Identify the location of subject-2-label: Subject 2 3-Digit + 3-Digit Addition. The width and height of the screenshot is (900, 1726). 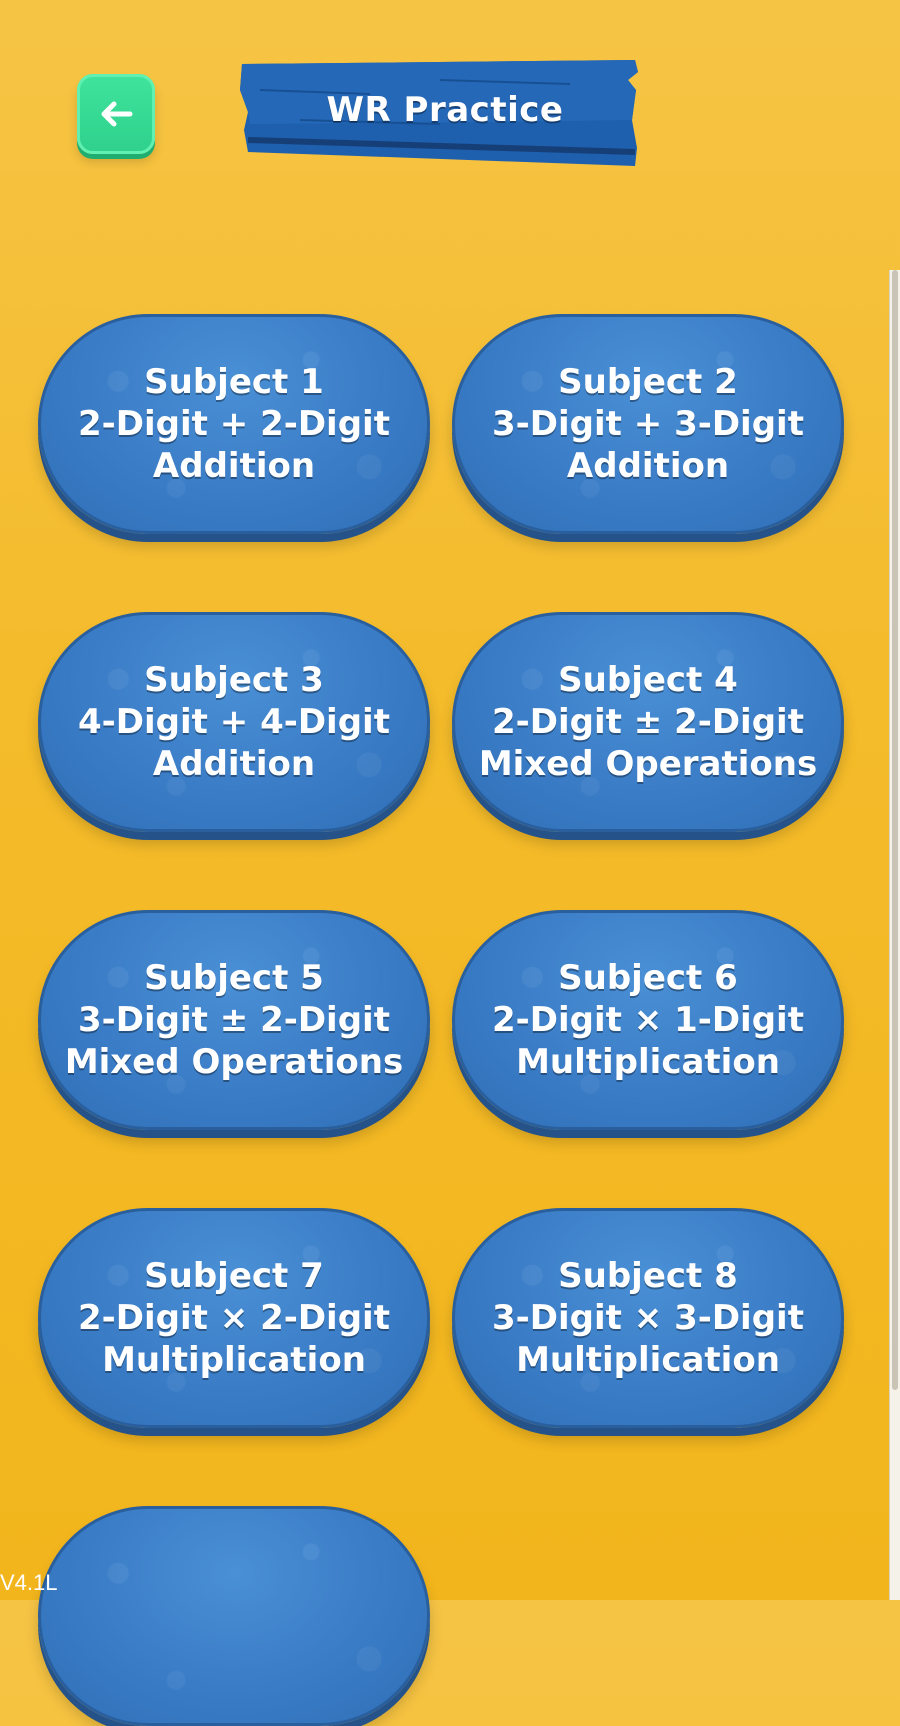
(648, 424).